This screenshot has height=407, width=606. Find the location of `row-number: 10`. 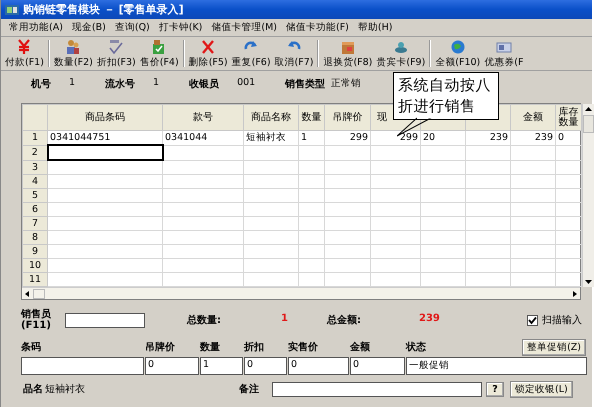

row-number: 10 is located at coordinates (35, 265).